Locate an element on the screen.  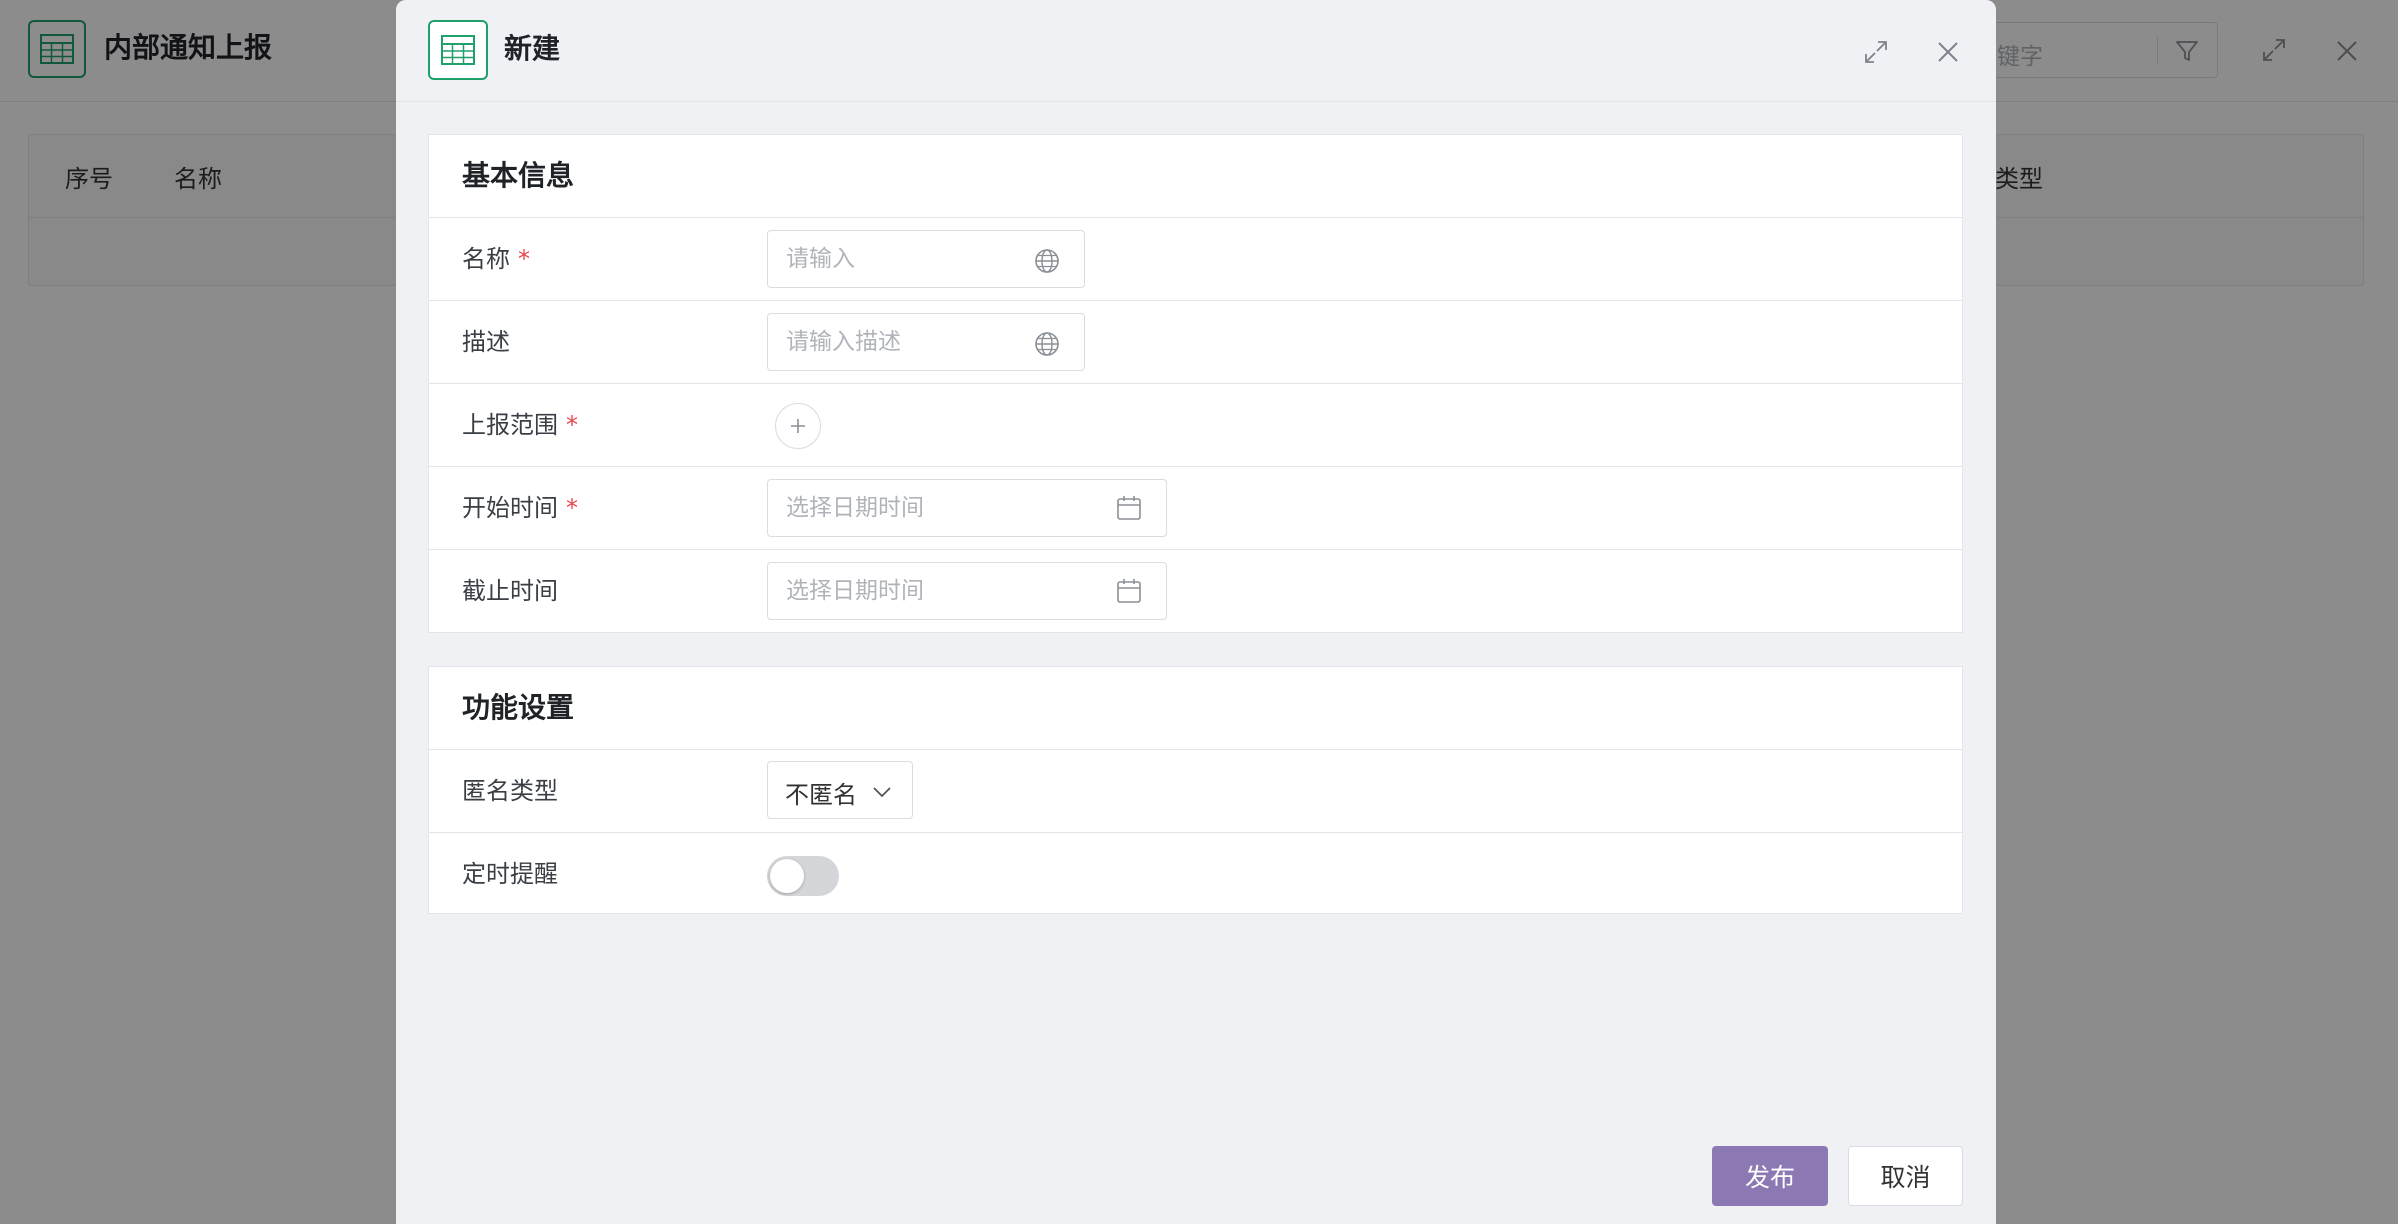
section-title: 功能设置 is located at coordinates (1195, 708).